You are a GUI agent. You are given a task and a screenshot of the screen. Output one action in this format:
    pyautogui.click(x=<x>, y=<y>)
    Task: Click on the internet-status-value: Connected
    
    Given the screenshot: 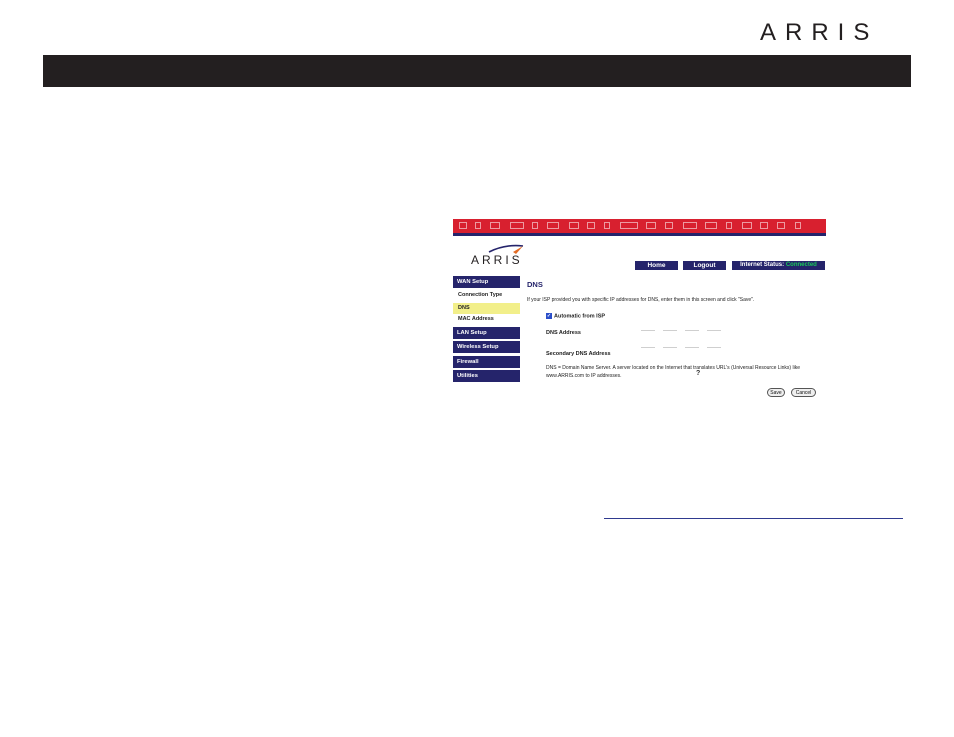 What is the action you would take?
    pyautogui.click(x=801, y=265)
    